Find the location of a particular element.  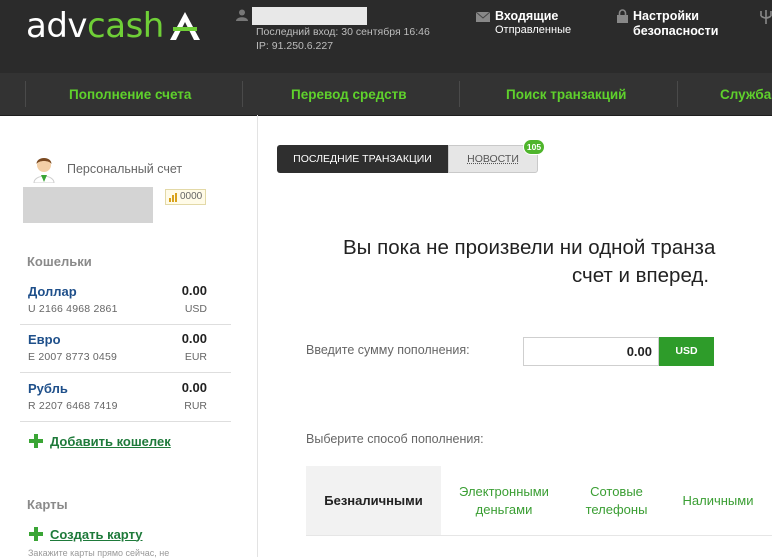

sent-link: Отправленные is located at coordinates (533, 30).